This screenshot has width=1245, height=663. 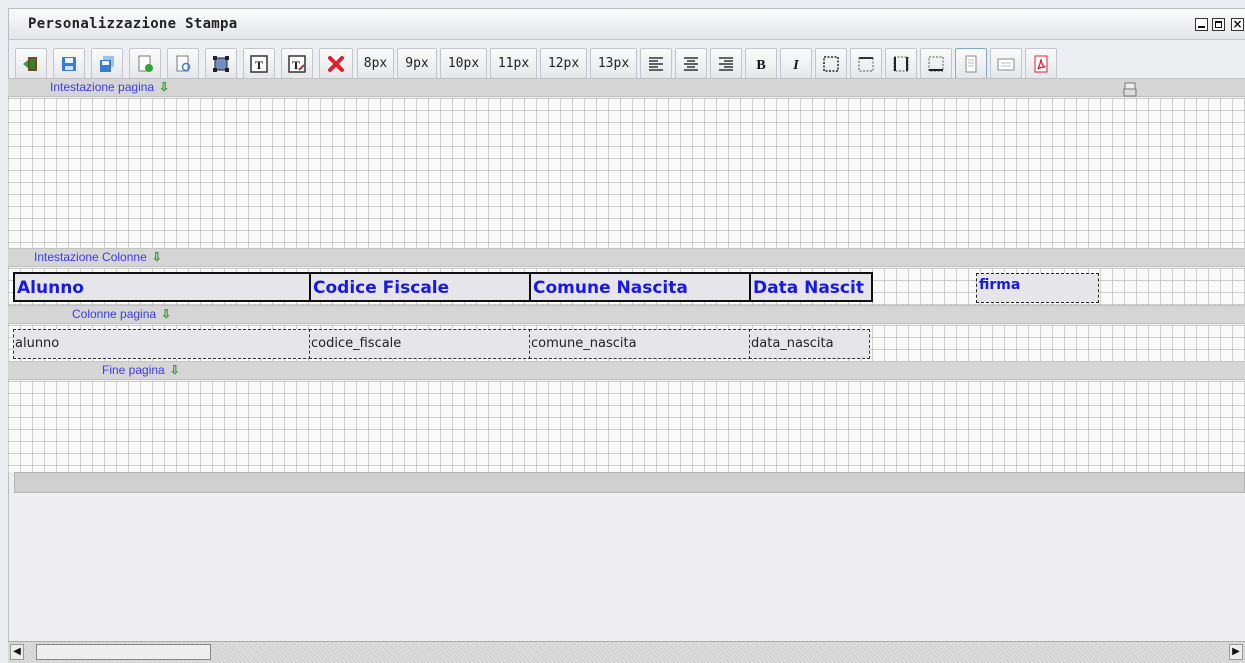 What do you see at coordinates (626, 257) in the screenshot?
I see `band-column-header: Intestazione Colonne ⇩` at bounding box center [626, 257].